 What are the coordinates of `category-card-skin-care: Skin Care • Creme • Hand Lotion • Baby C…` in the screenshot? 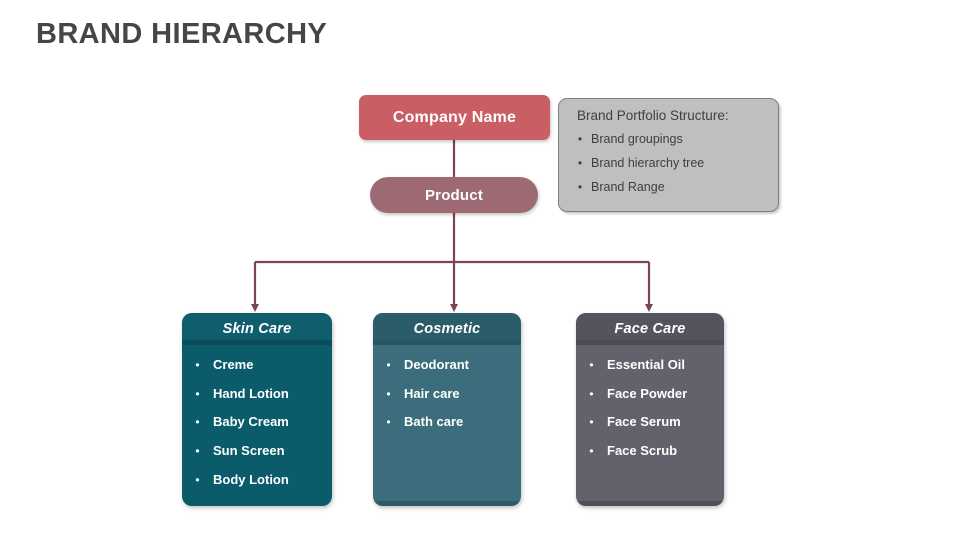 It's located at (257, 409).